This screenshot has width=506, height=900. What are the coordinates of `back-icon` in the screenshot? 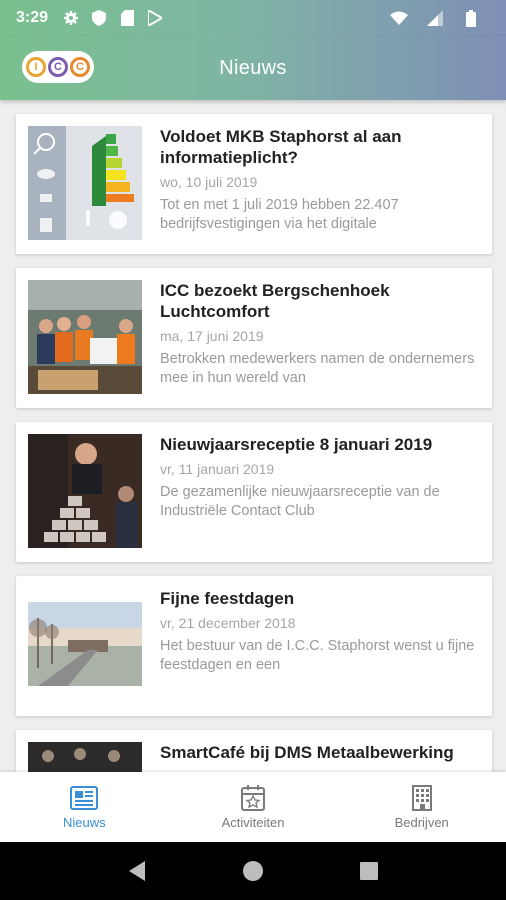 It's located at (137, 871).